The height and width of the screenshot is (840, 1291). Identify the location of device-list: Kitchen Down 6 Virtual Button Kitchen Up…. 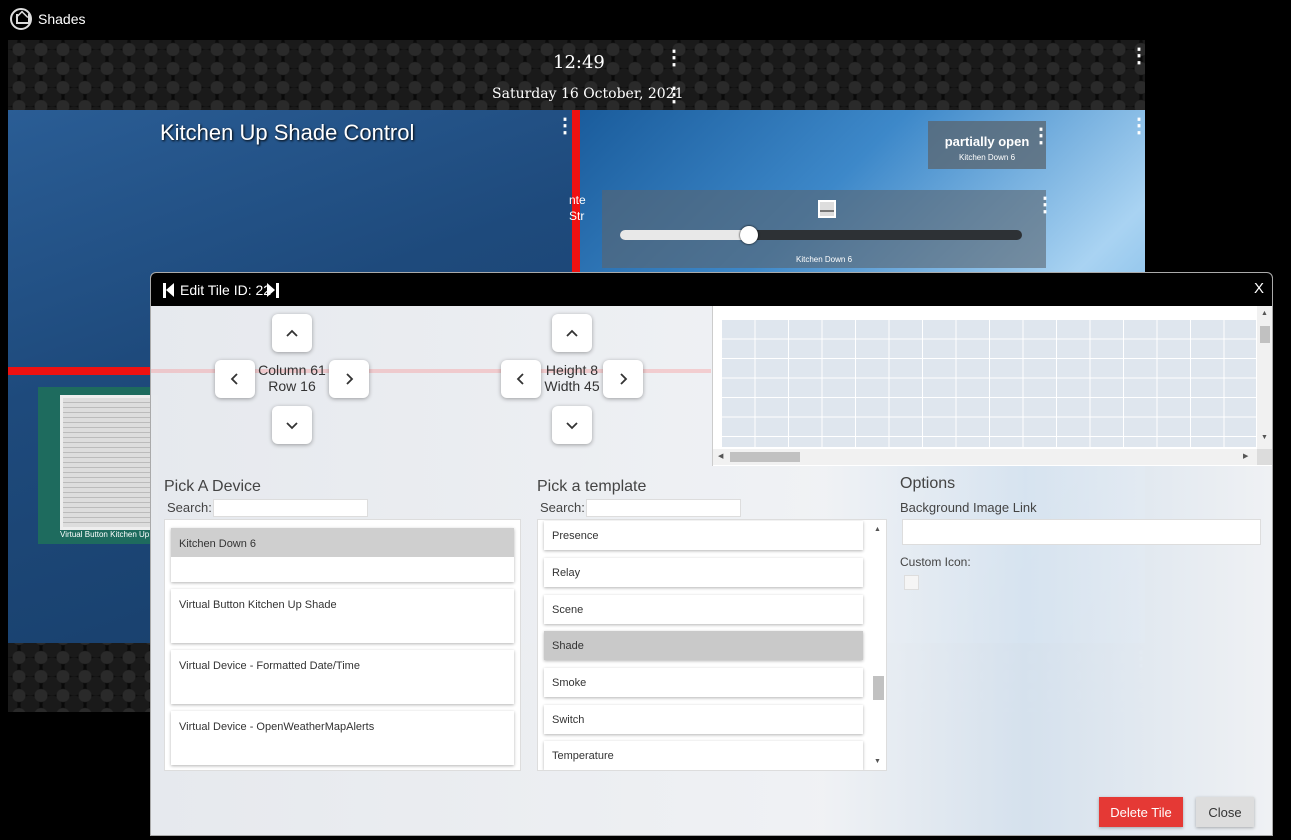
(342, 645).